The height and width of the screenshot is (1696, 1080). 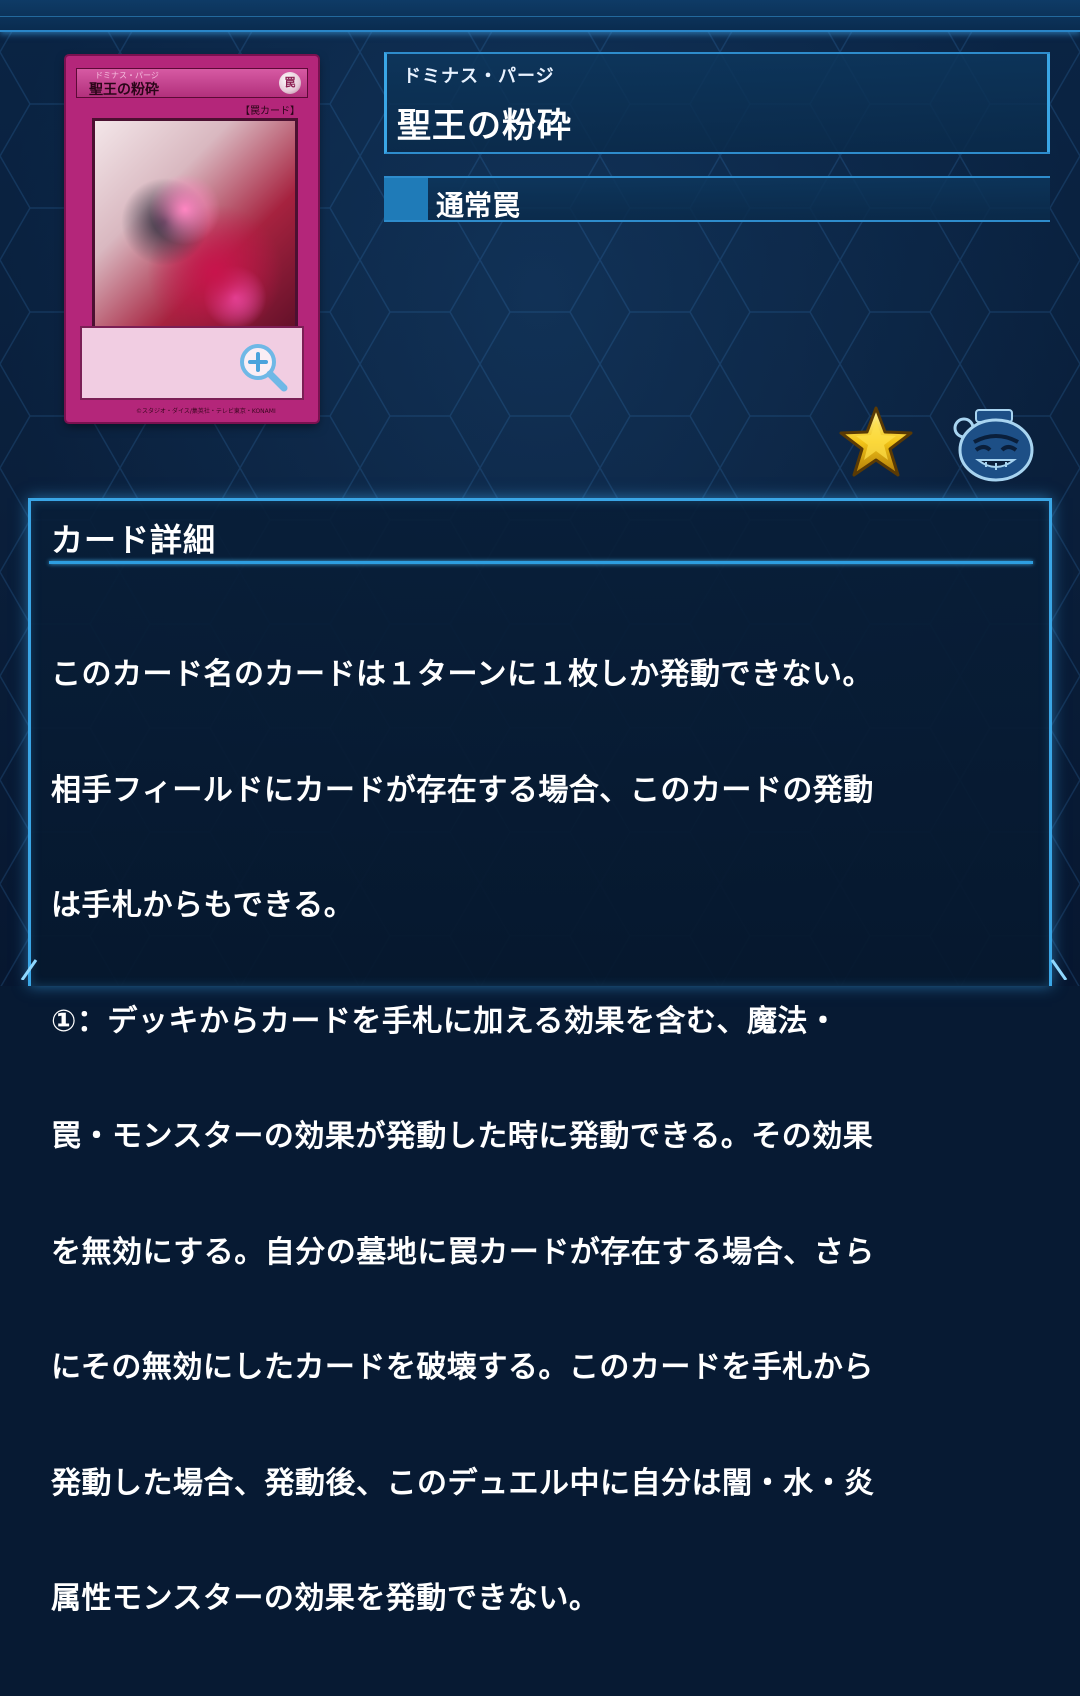 I want to click on card-type-line: 【罠カード】, so click(x=270, y=111).